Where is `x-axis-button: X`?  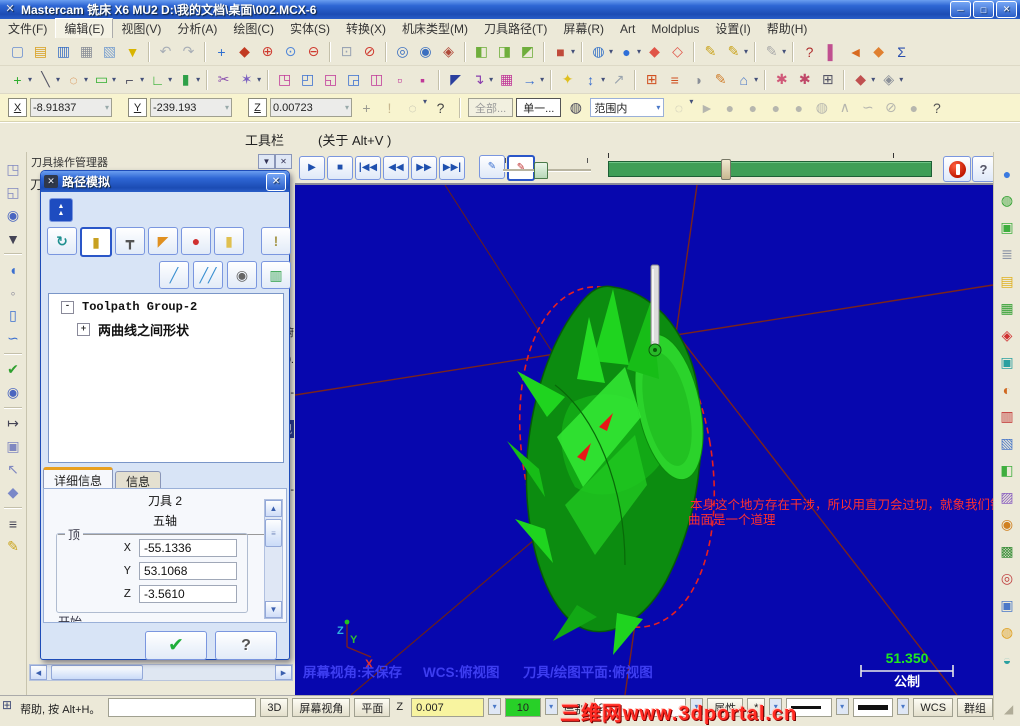
x-axis-button: X is located at coordinates (17, 107).